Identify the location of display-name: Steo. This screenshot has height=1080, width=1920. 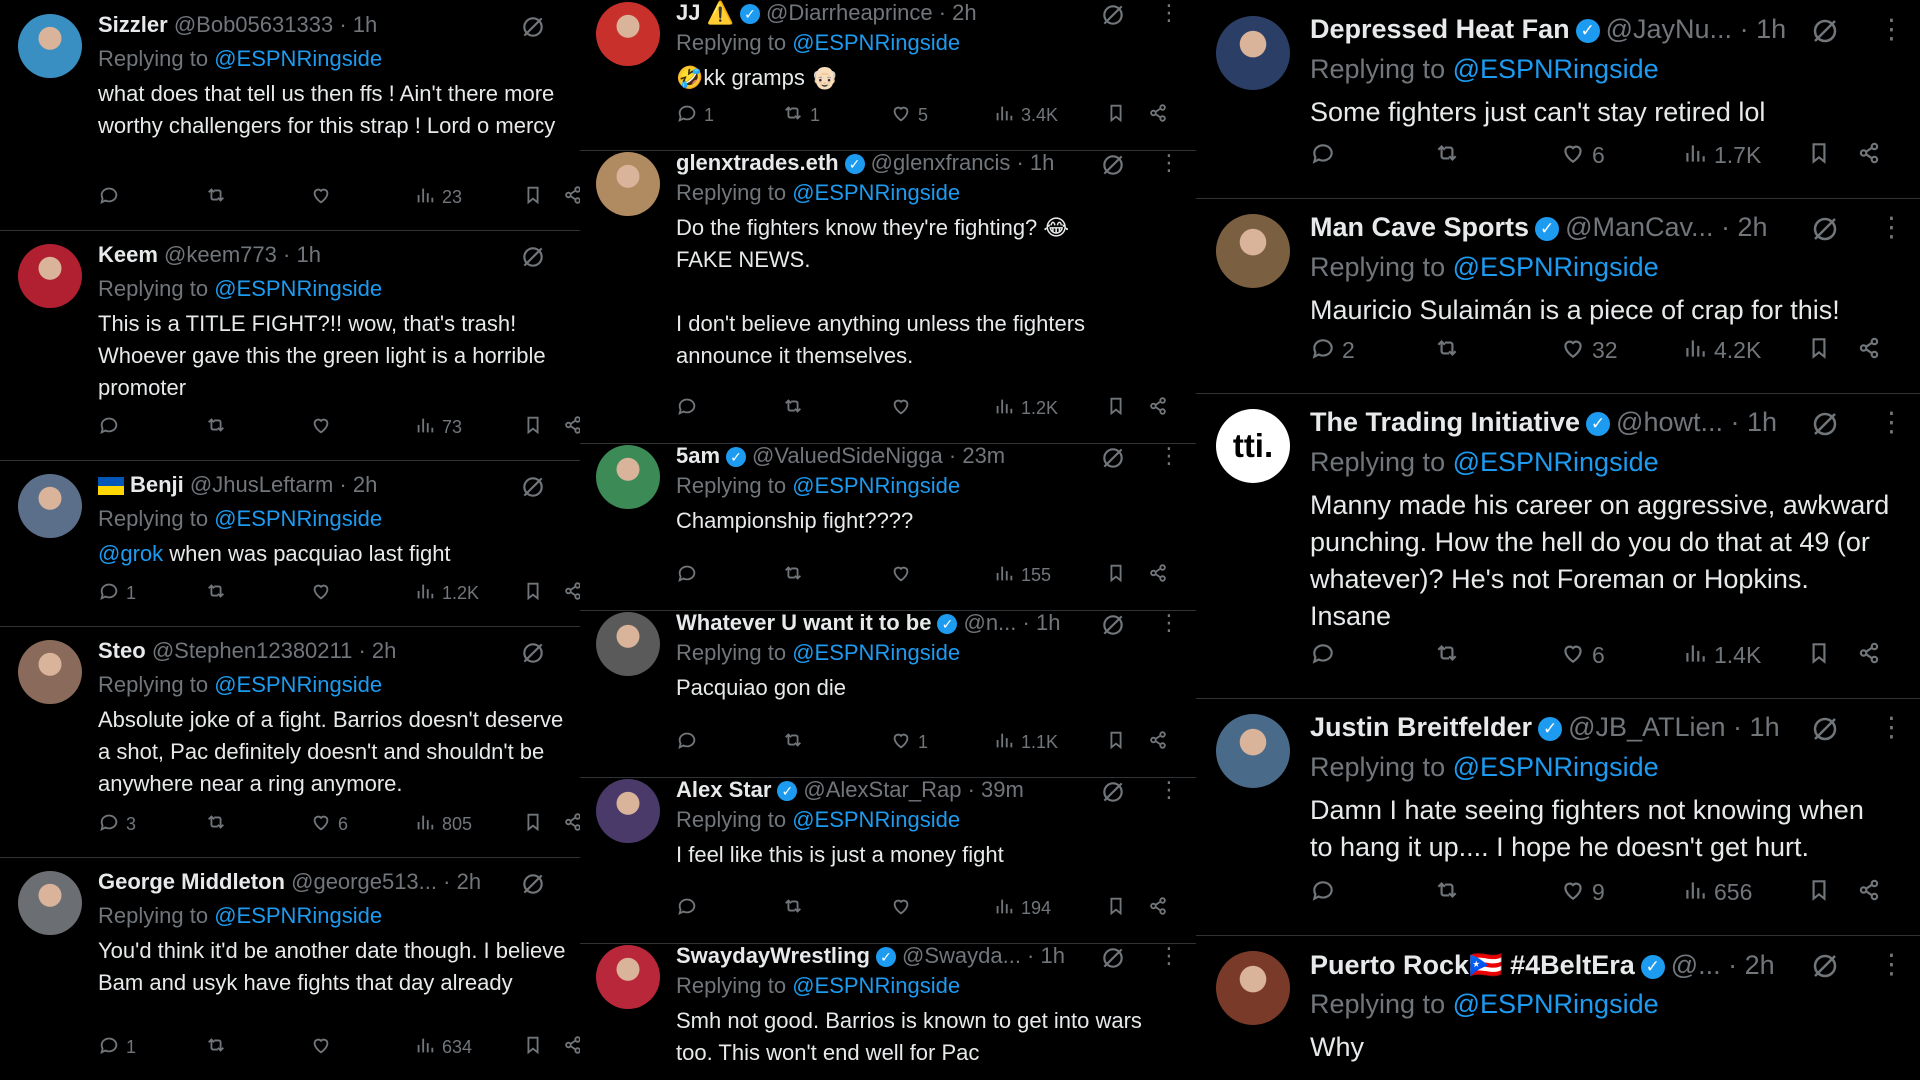
(122, 650).